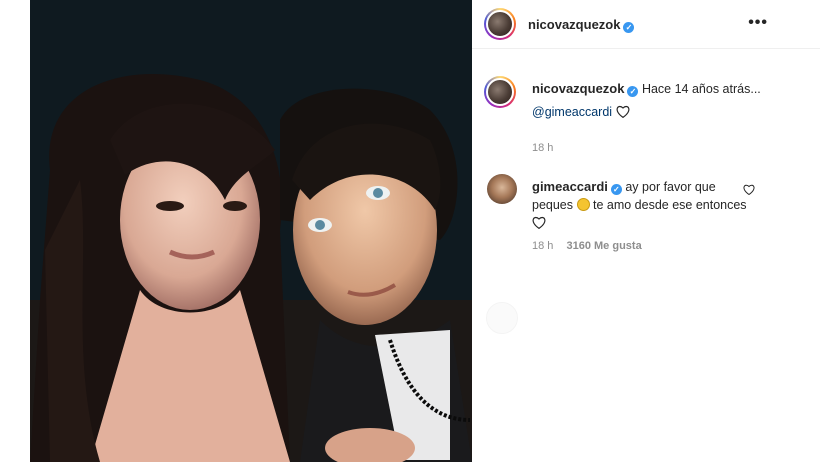  Describe the element at coordinates (572, 112) in the screenshot. I see `caption-mention-link: @gimeaccardi` at that location.